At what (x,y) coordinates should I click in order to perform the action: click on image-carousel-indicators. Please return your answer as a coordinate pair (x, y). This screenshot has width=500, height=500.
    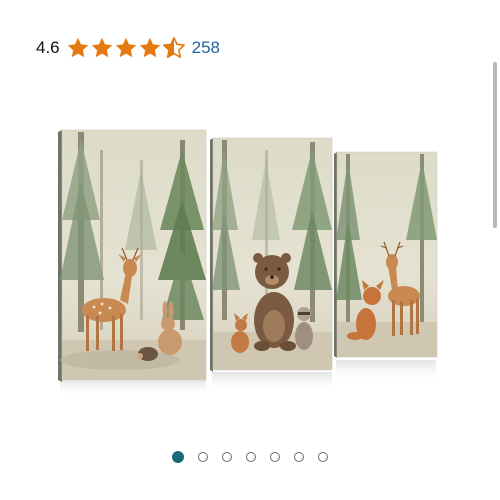
    Looking at the image, I should click on (250, 457).